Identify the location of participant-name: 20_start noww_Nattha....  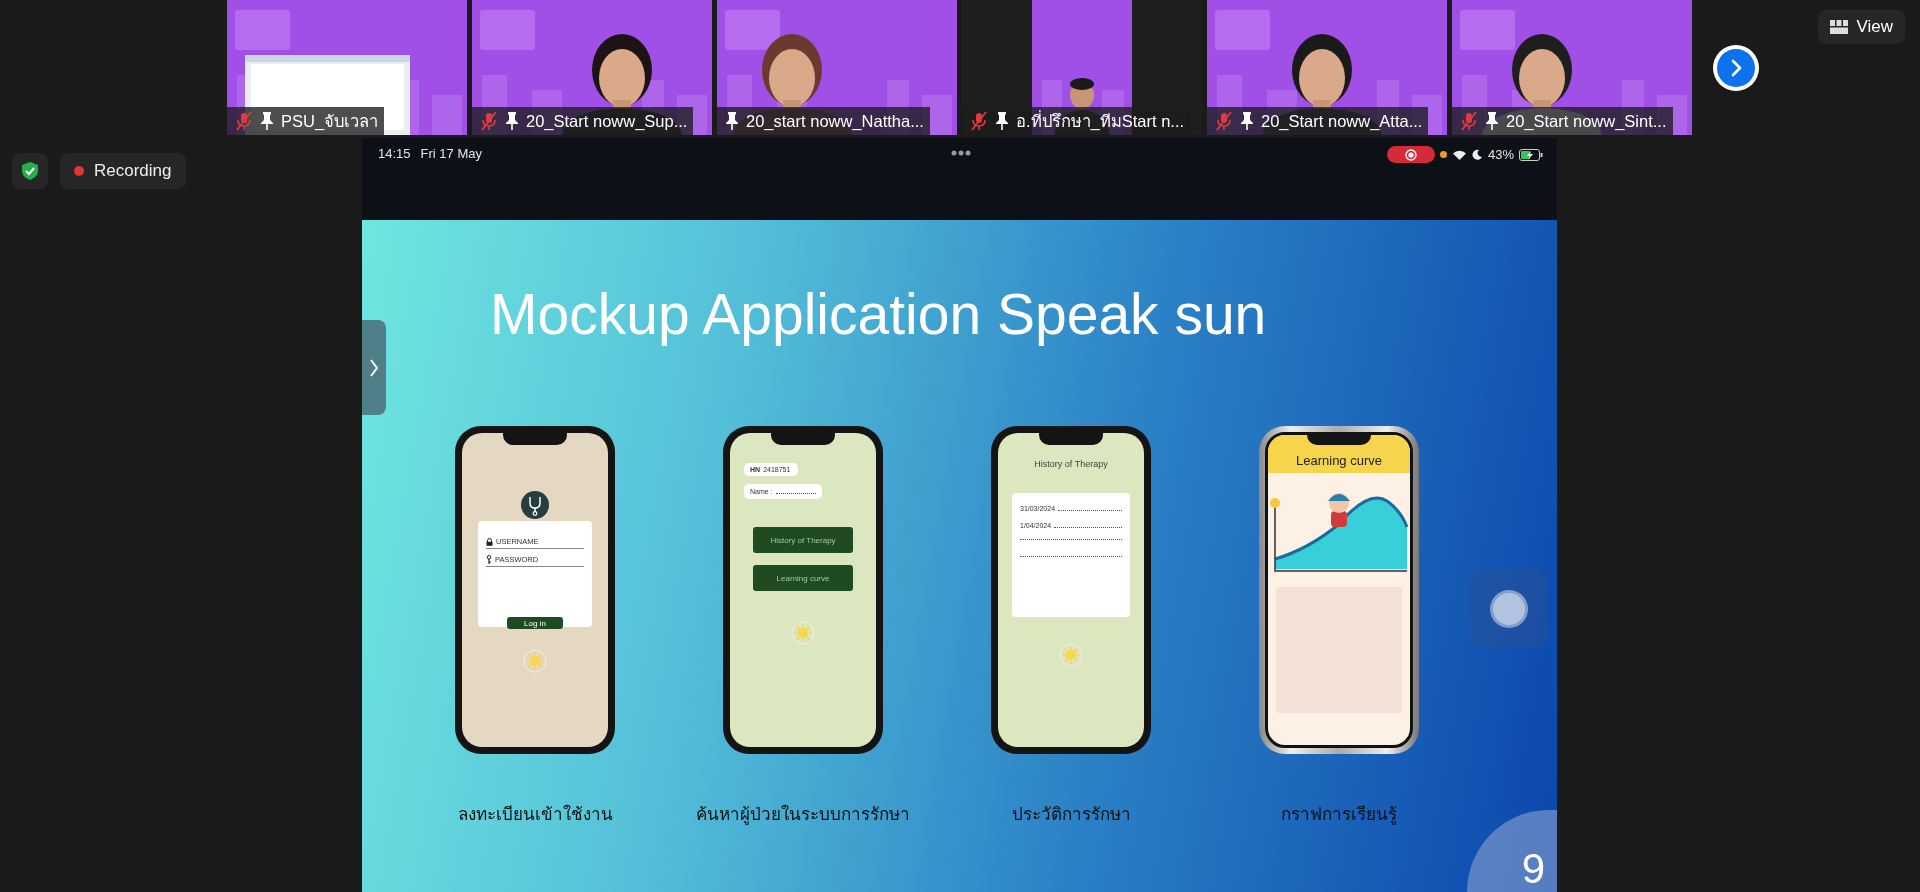
(835, 121).